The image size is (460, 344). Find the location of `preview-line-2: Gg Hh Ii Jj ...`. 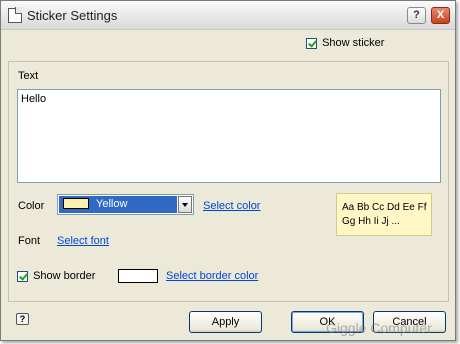

preview-line-2: Gg Hh Ii Jj ... is located at coordinates (371, 221).